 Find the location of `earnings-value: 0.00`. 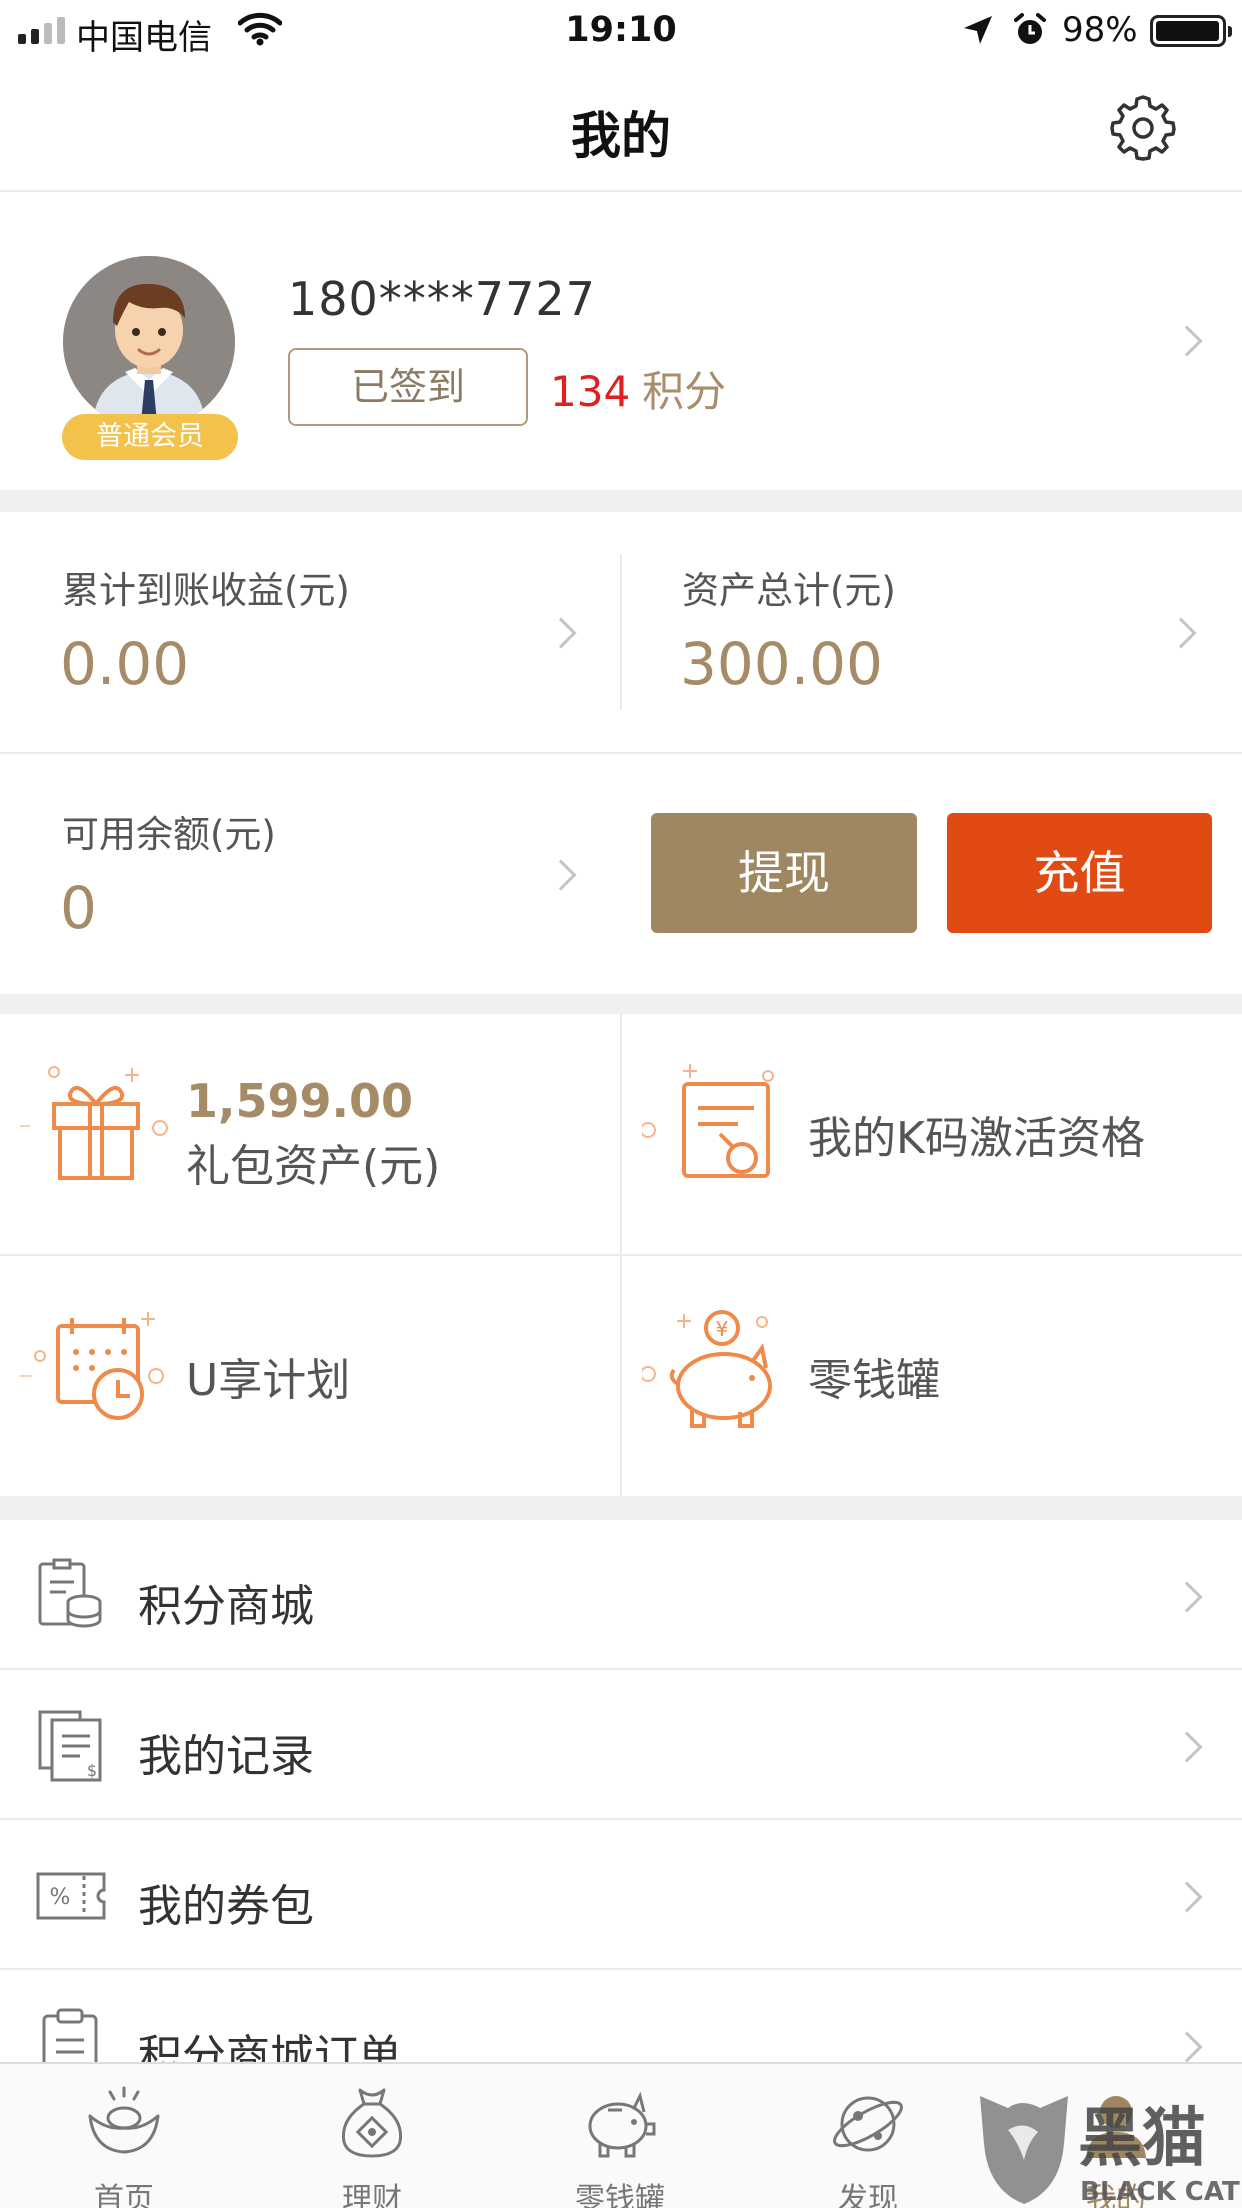

earnings-value: 0.00 is located at coordinates (125, 664).